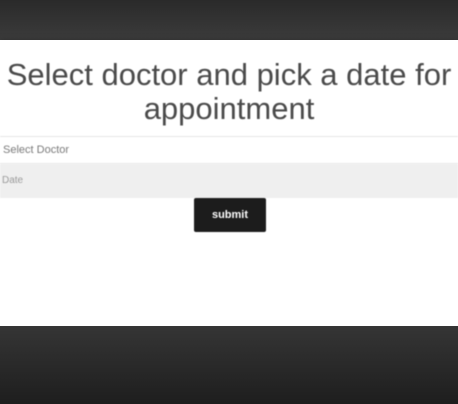  What do you see at coordinates (229, 181) in the screenshot?
I see `date-input: Date` at bounding box center [229, 181].